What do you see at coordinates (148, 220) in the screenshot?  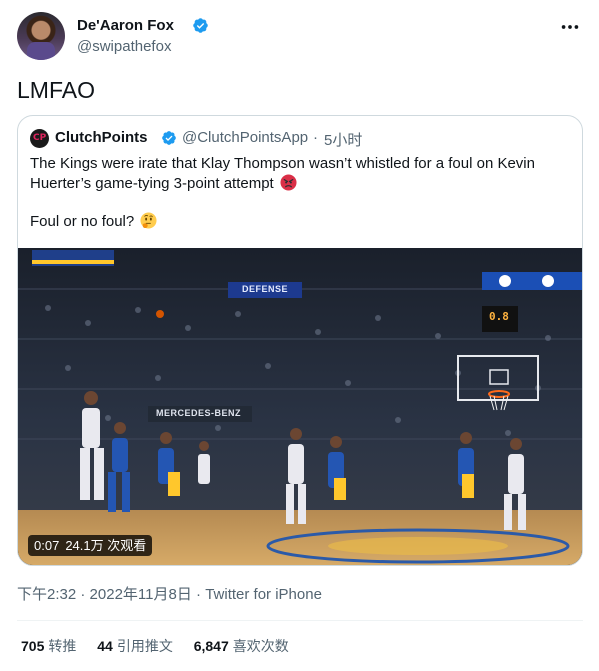 I see `thinking-face-icon` at bounding box center [148, 220].